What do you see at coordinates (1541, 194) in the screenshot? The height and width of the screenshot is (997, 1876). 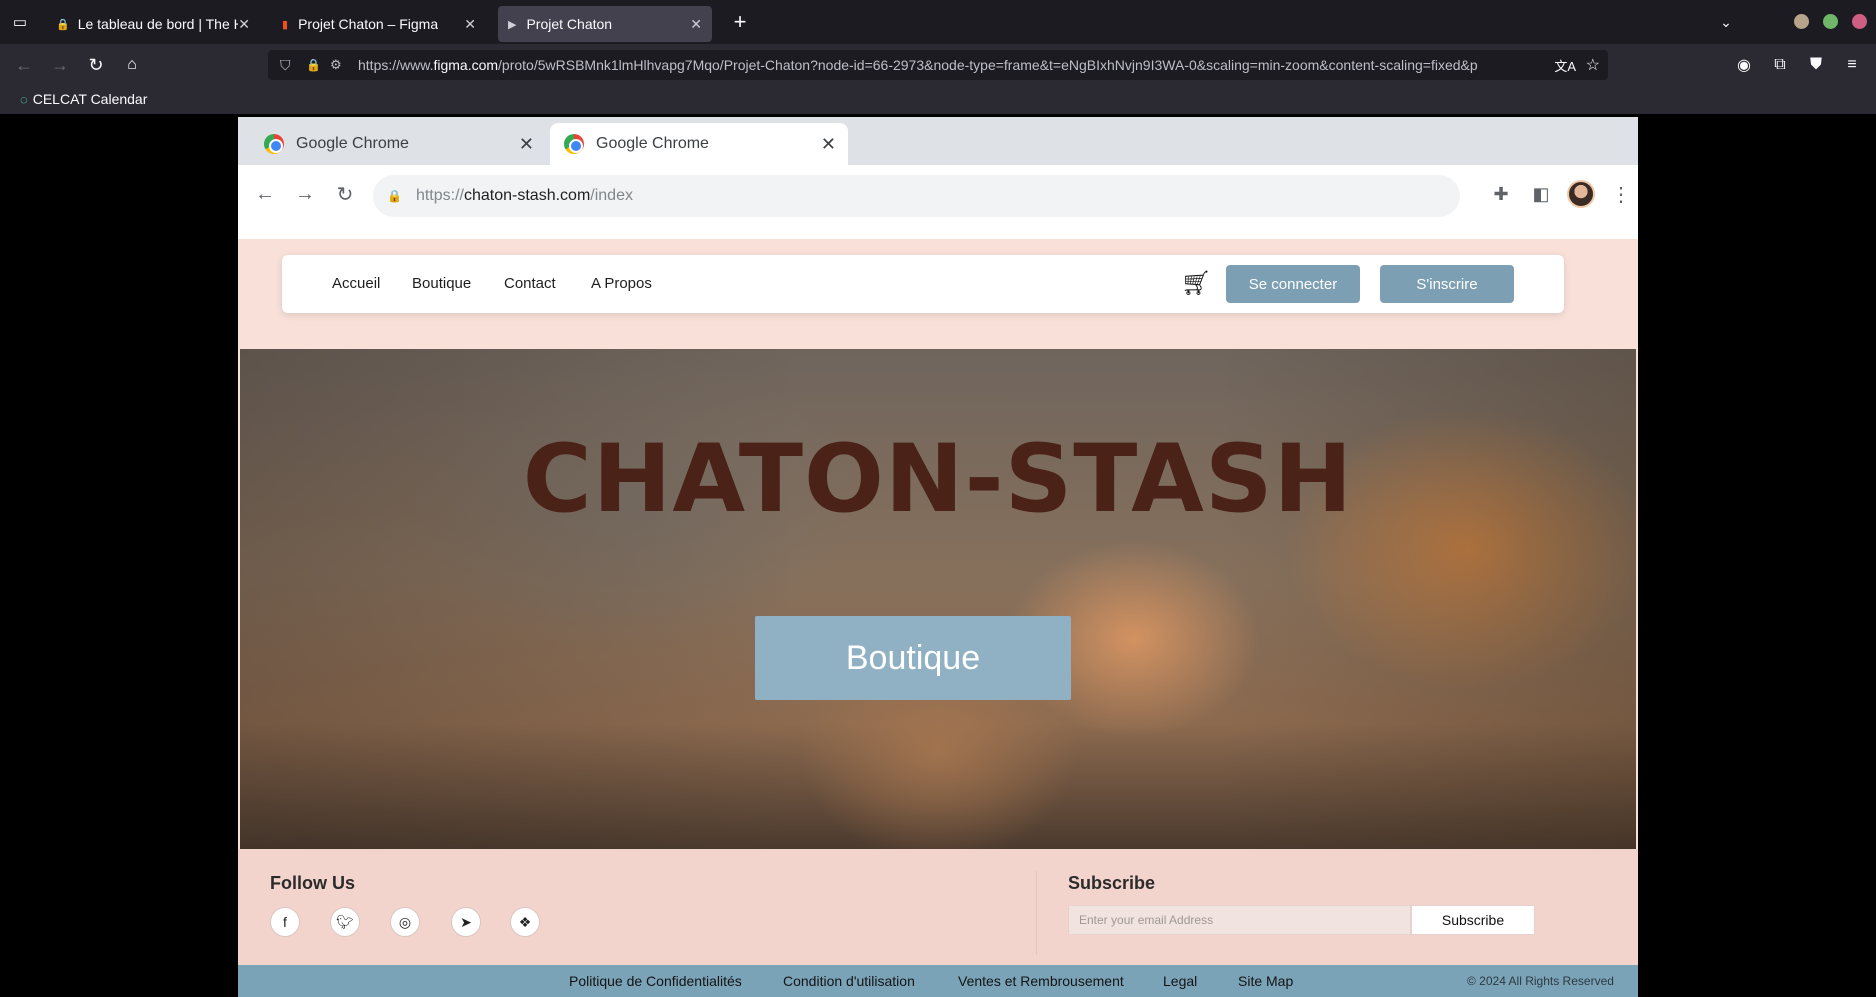 I see `side-panel-icon: ◧` at bounding box center [1541, 194].